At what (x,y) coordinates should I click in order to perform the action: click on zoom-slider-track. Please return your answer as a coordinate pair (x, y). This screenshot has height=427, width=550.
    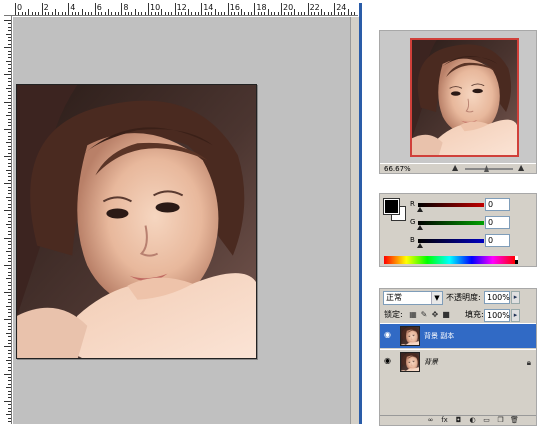
    Looking at the image, I should click on (489, 169).